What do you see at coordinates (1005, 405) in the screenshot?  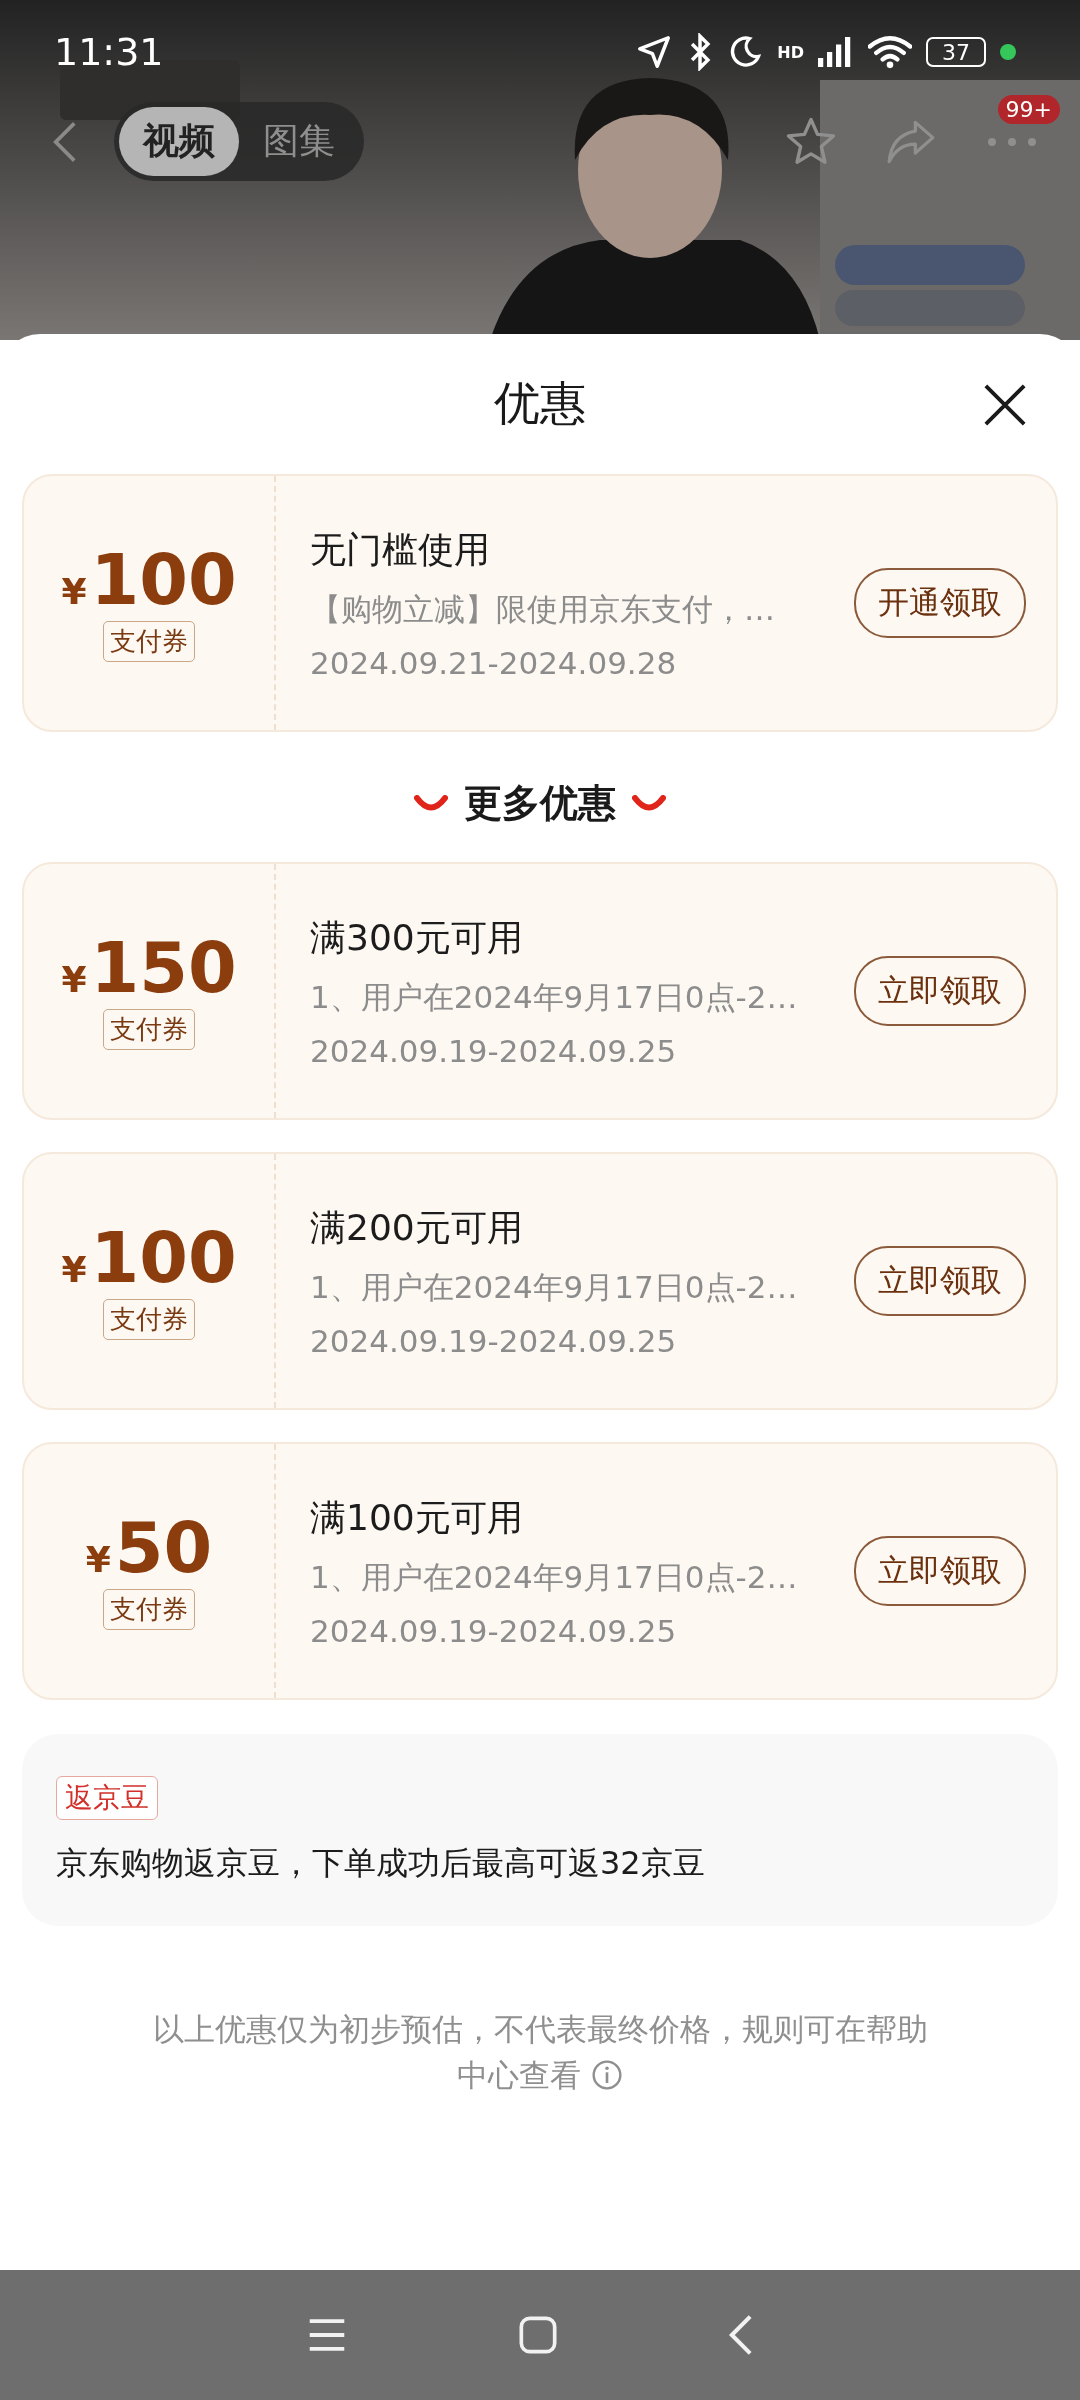 I see `close-button` at bounding box center [1005, 405].